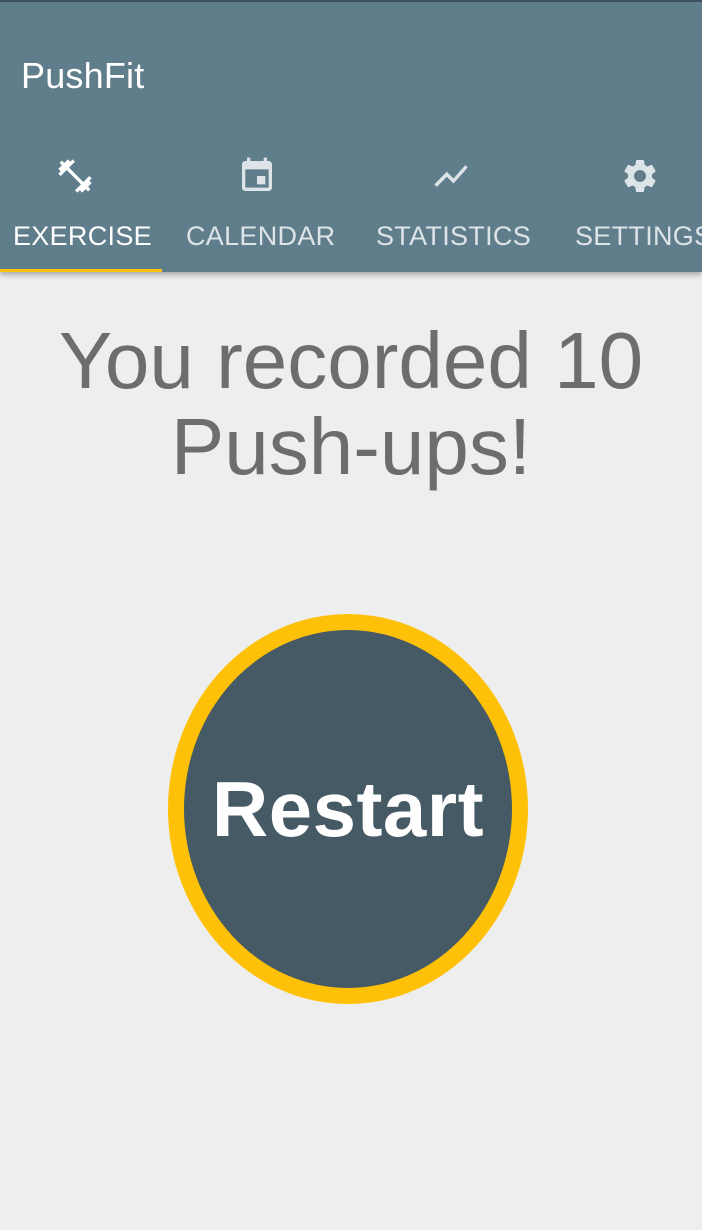 The width and height of the screenshot is (702, 1230). What do you see at coordinates (451, 176) in the screenshot?
I see `trending-icon` at bounding box center [451, 176].